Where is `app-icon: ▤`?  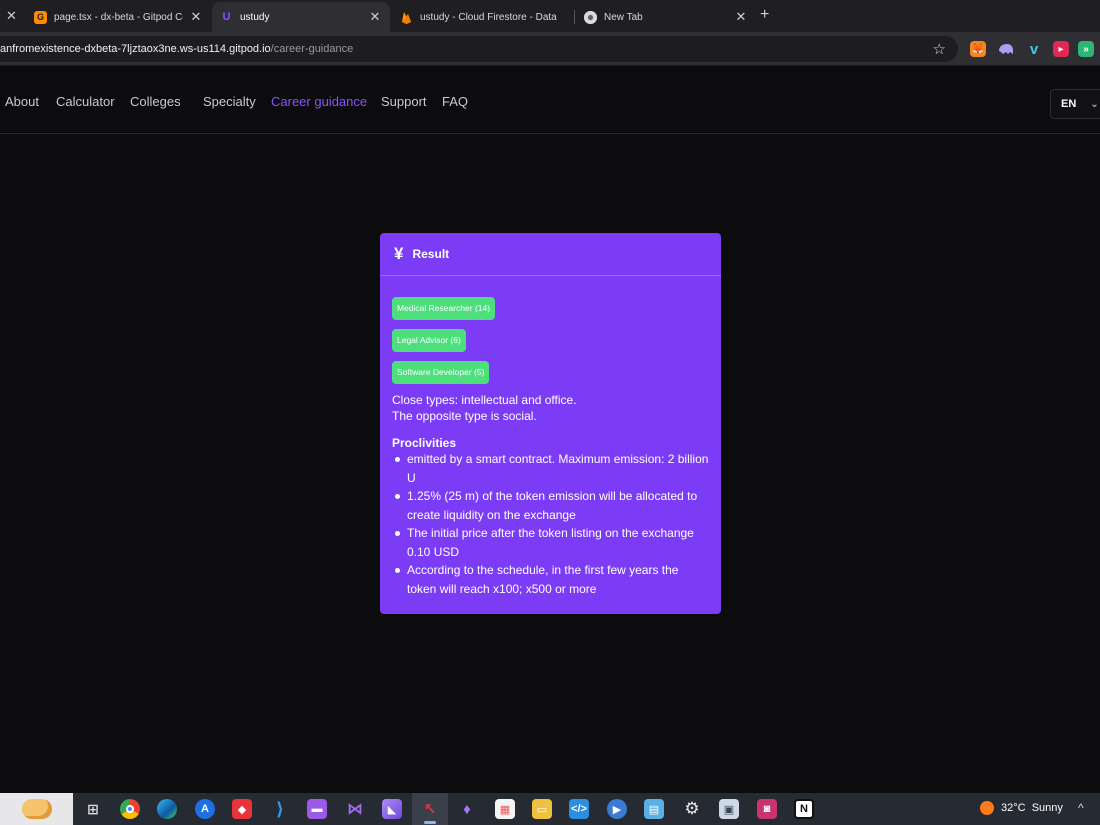 app-icon: ▤ is located at coordinates (654, 809).